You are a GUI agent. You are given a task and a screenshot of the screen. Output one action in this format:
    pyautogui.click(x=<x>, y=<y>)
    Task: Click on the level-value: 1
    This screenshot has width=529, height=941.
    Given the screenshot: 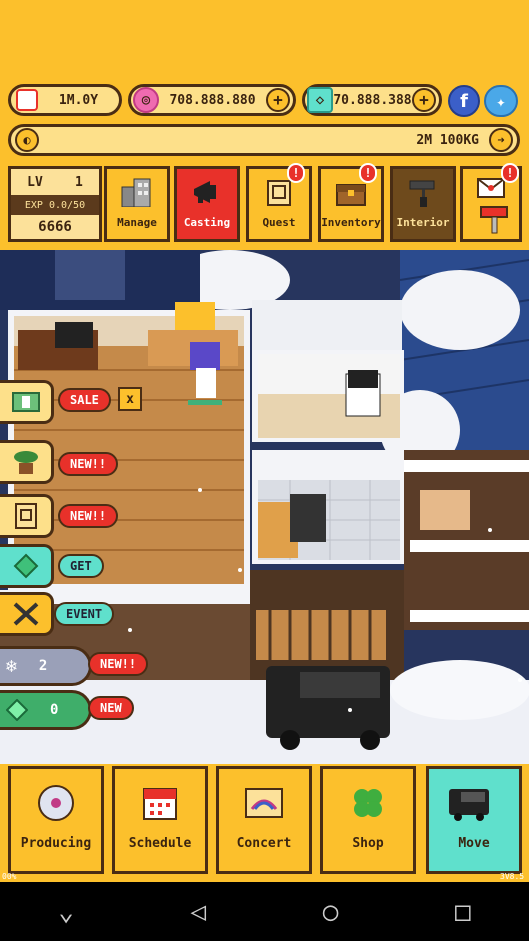 What is the action you would take?
    pyautogui.click(x=79, y=182)
    